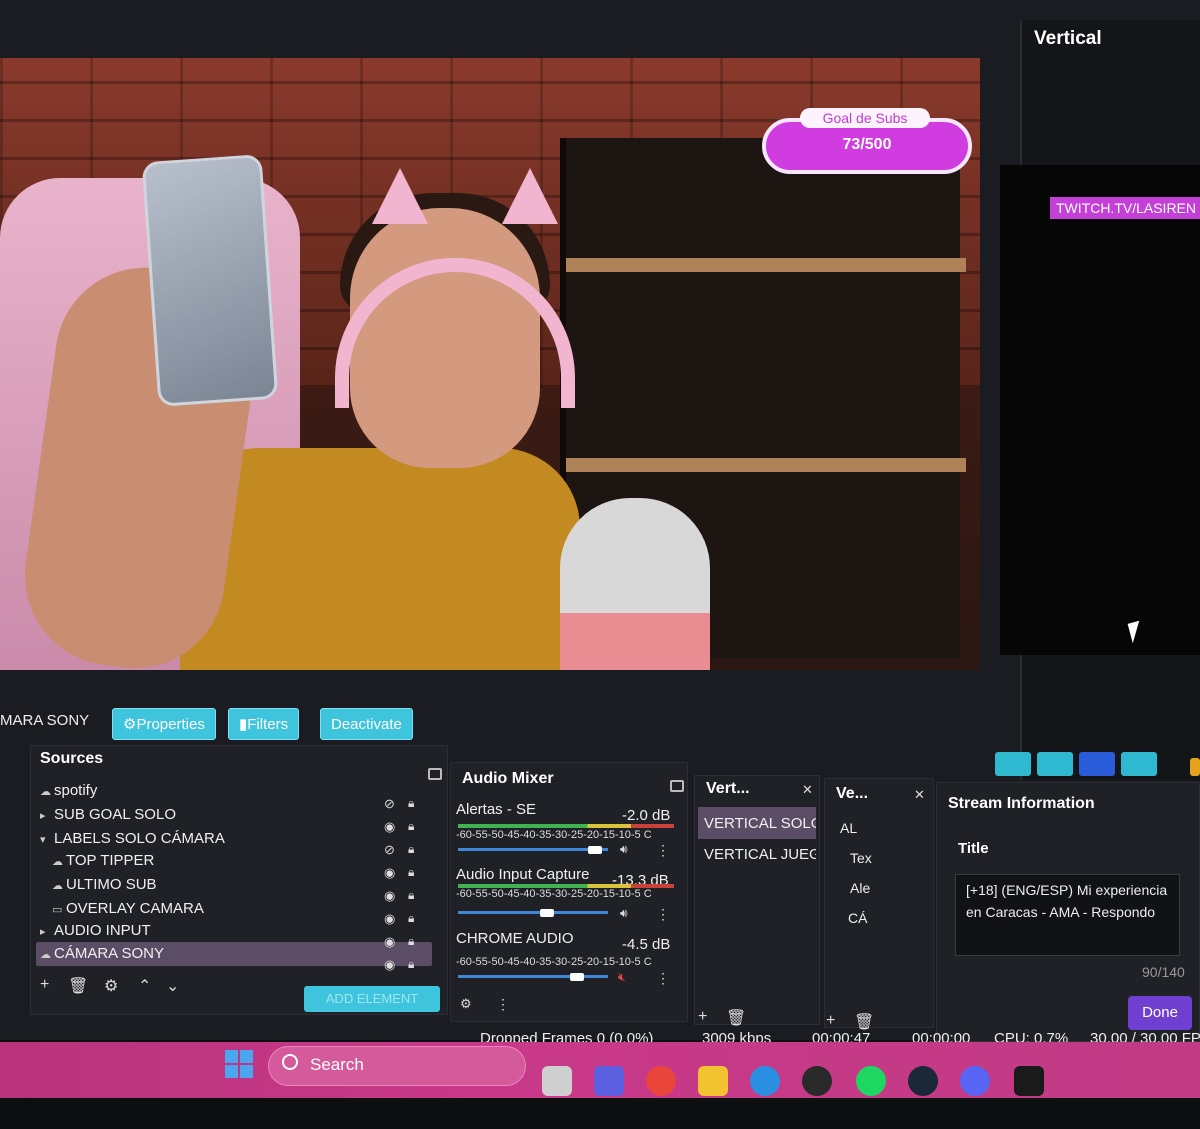  I want to click on source-item: ▸ AUDIO INPUT, so click(95, 930).